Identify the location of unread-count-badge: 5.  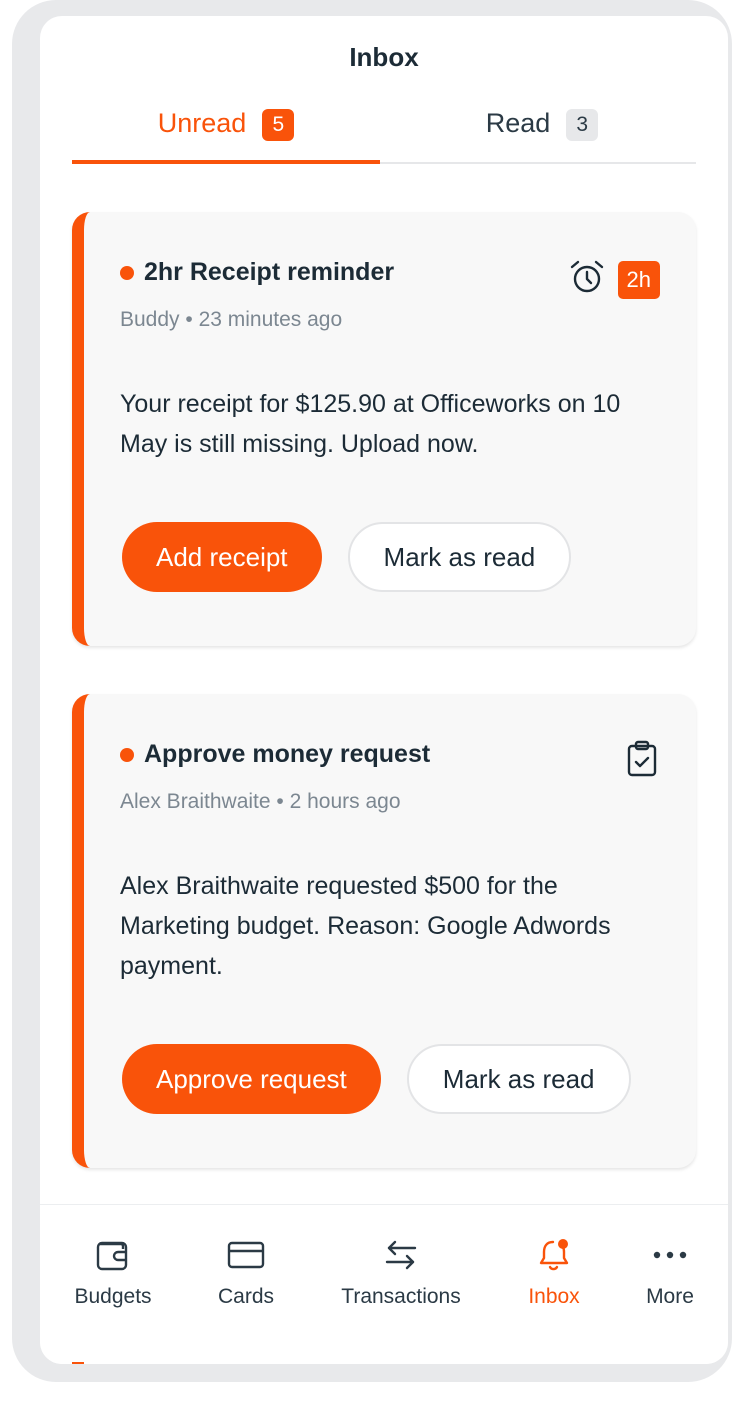
(278, 125).